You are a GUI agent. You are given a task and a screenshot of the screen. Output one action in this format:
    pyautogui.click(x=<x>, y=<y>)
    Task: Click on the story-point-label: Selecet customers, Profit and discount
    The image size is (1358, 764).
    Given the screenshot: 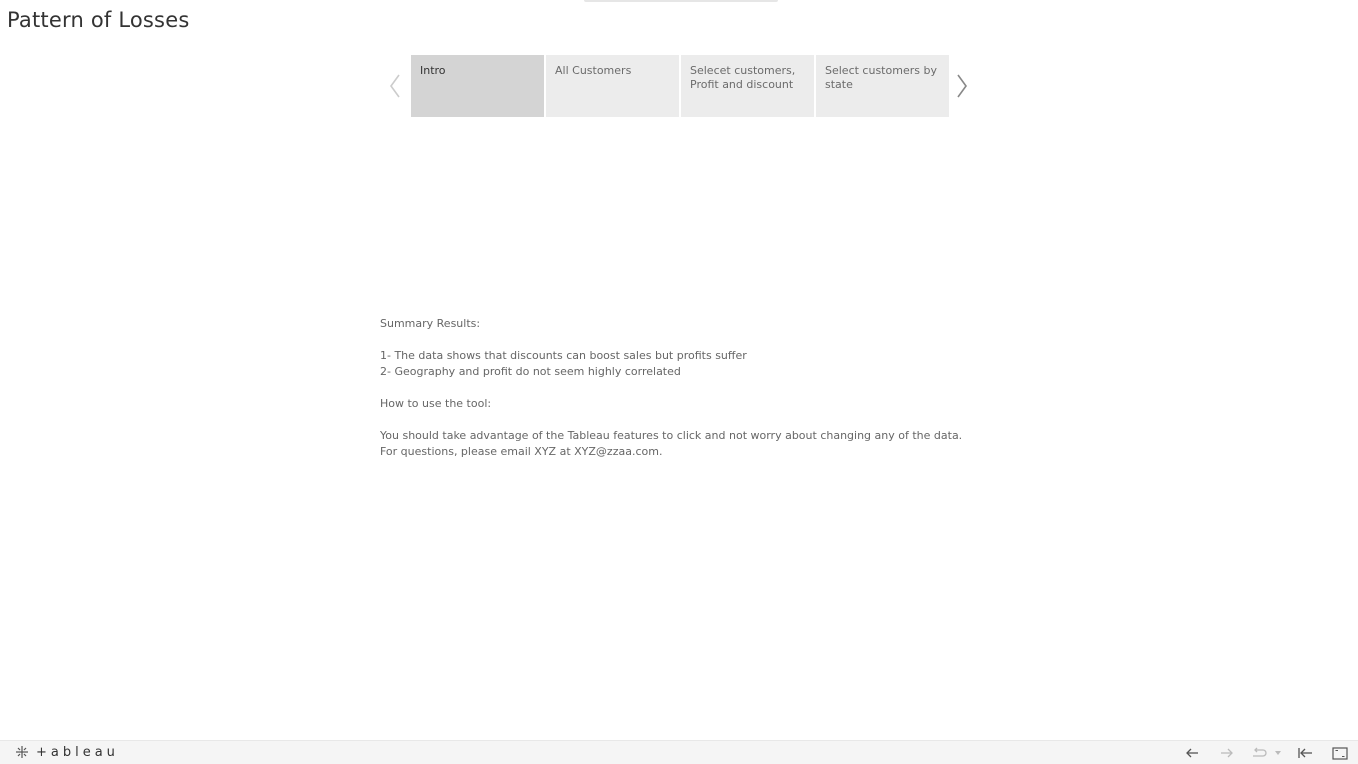 What is the action you would take?
    pyautogui.click(x=743, y=77)
    